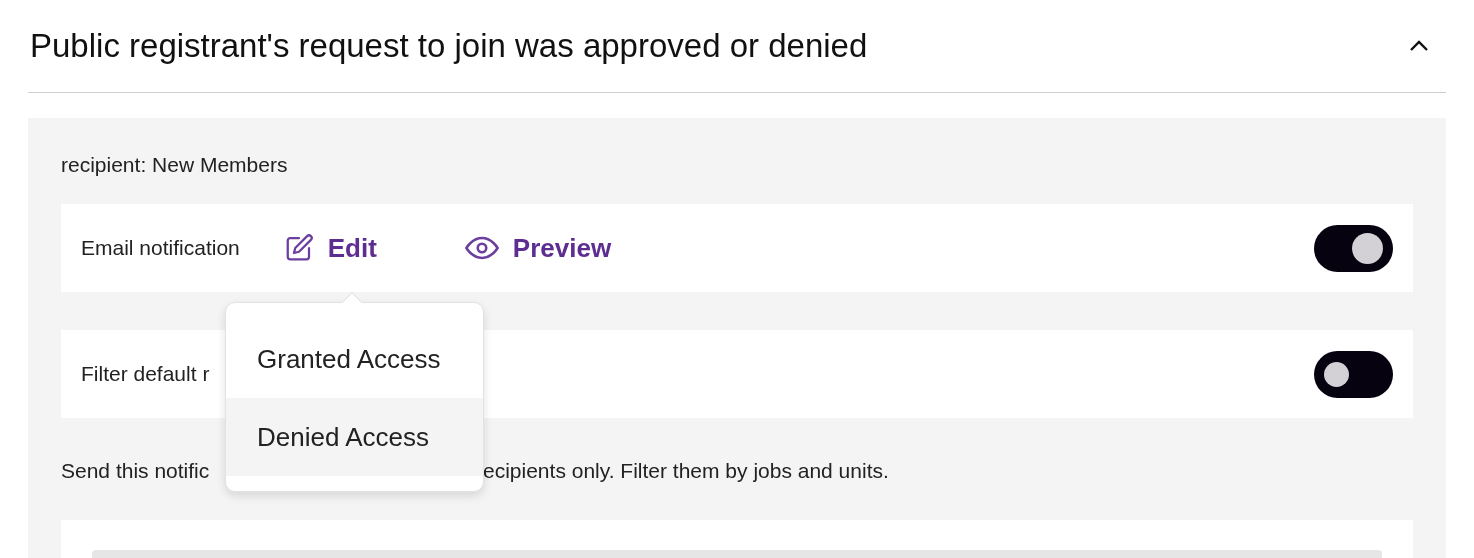 The height and width of the screenshot is (558, 1474). What do you see at coordinates (354, 437) in the screenshot?
I see `menu-item: Denied Access` at bounding box center [354, 437].